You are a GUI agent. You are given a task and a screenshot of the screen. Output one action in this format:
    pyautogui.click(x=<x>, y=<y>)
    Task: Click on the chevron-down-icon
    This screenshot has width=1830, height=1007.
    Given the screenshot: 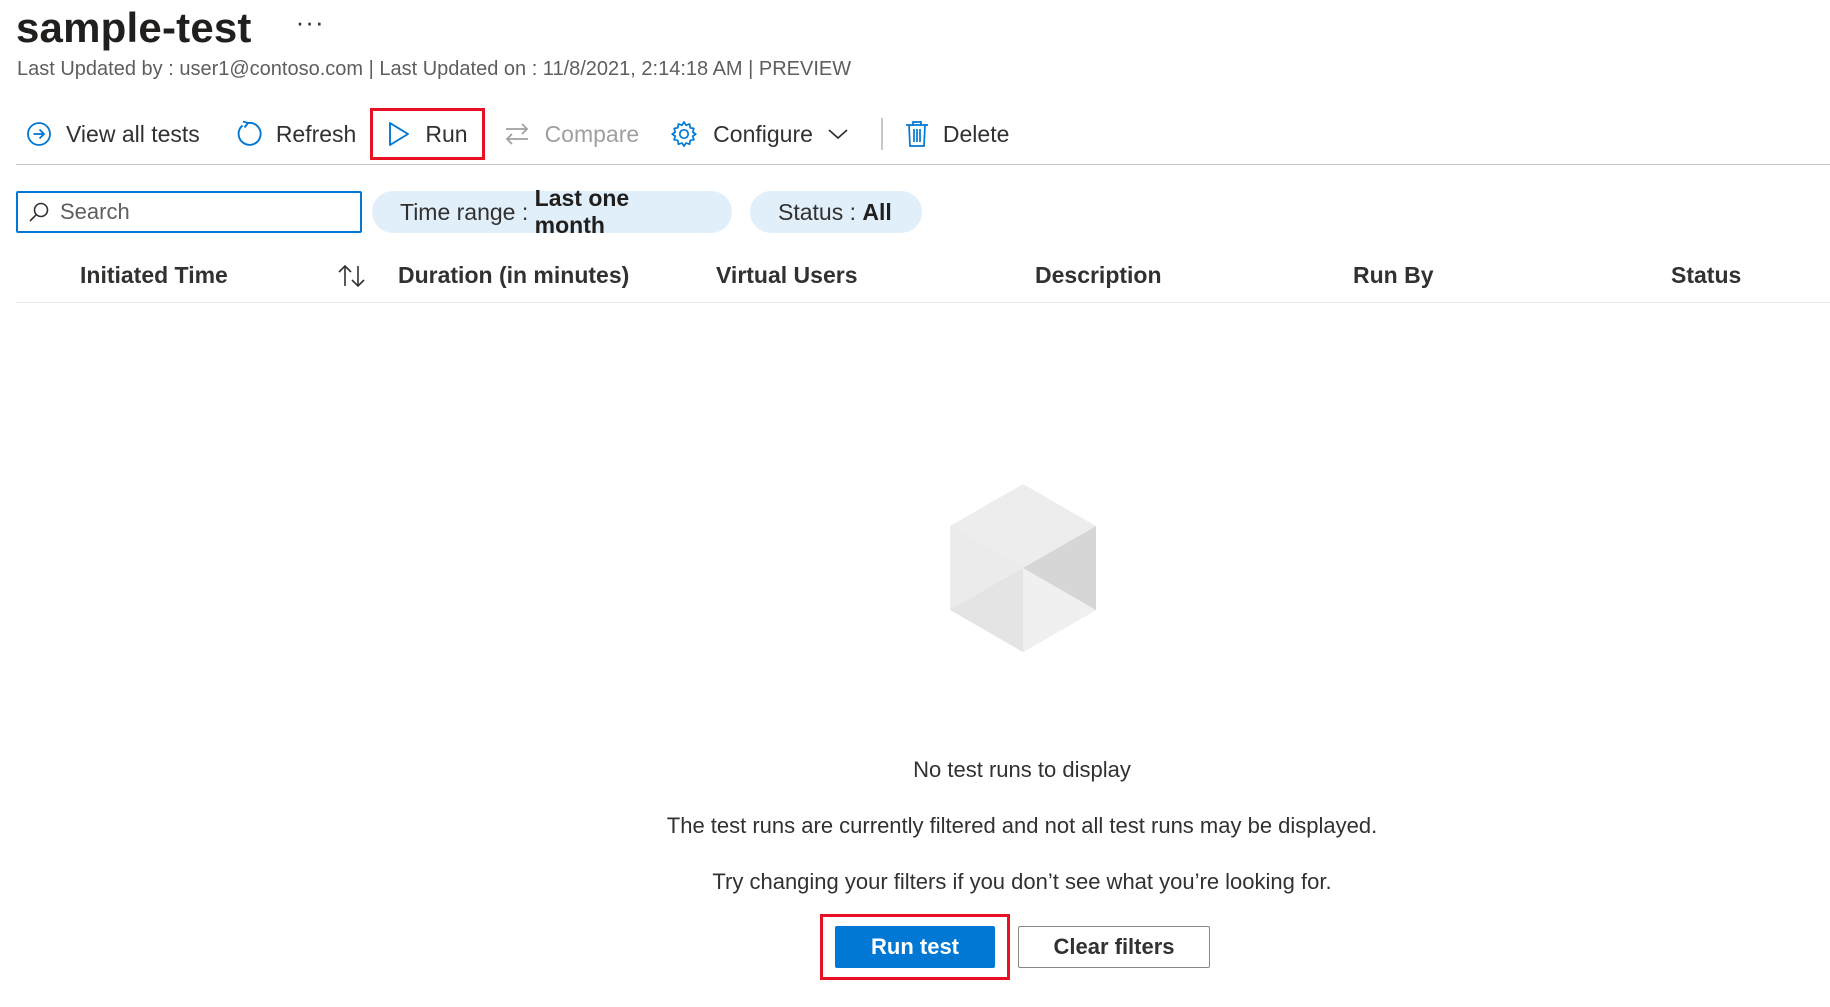 What is the action you would take?
    pyautogui.click(x=838, y=134)
    